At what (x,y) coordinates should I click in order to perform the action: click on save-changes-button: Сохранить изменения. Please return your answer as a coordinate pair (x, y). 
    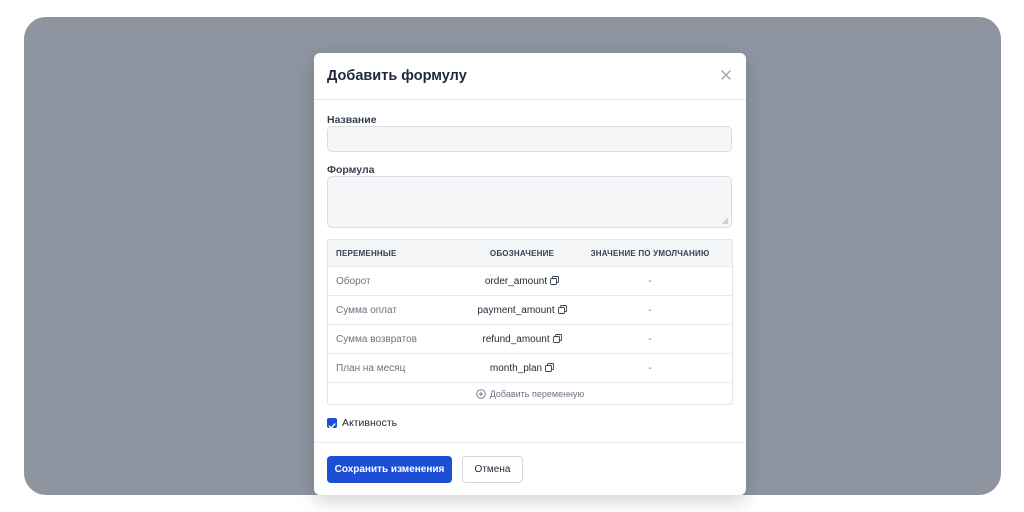
    Looking at the image, I should click on (389, 469).